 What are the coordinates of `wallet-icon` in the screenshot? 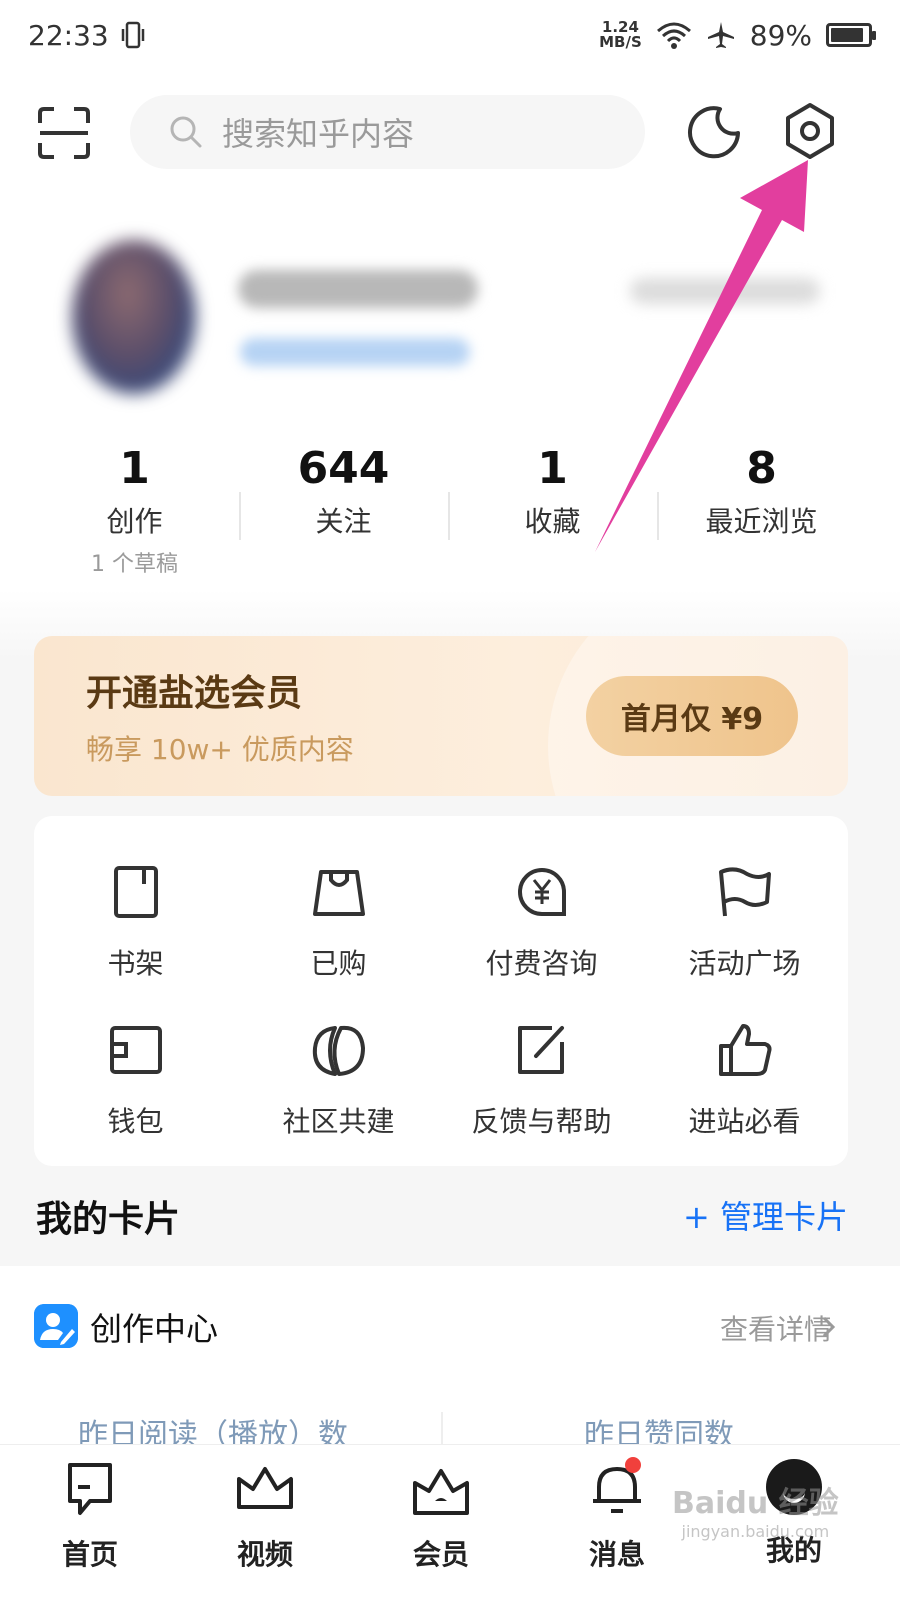 It's located at (135, 1050).